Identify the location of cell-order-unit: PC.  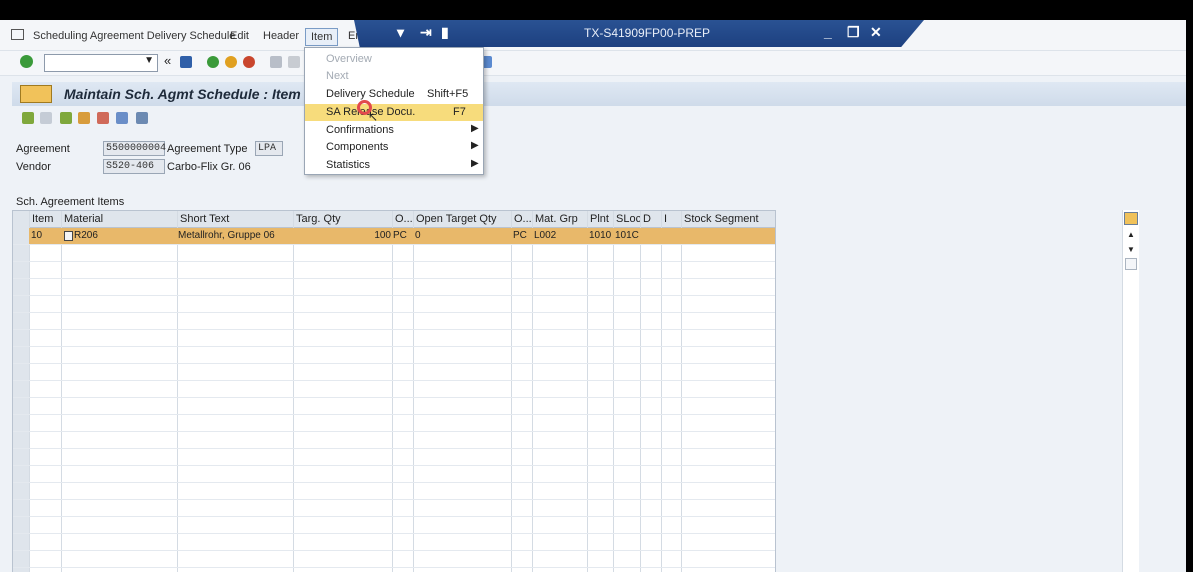
(400, 235).